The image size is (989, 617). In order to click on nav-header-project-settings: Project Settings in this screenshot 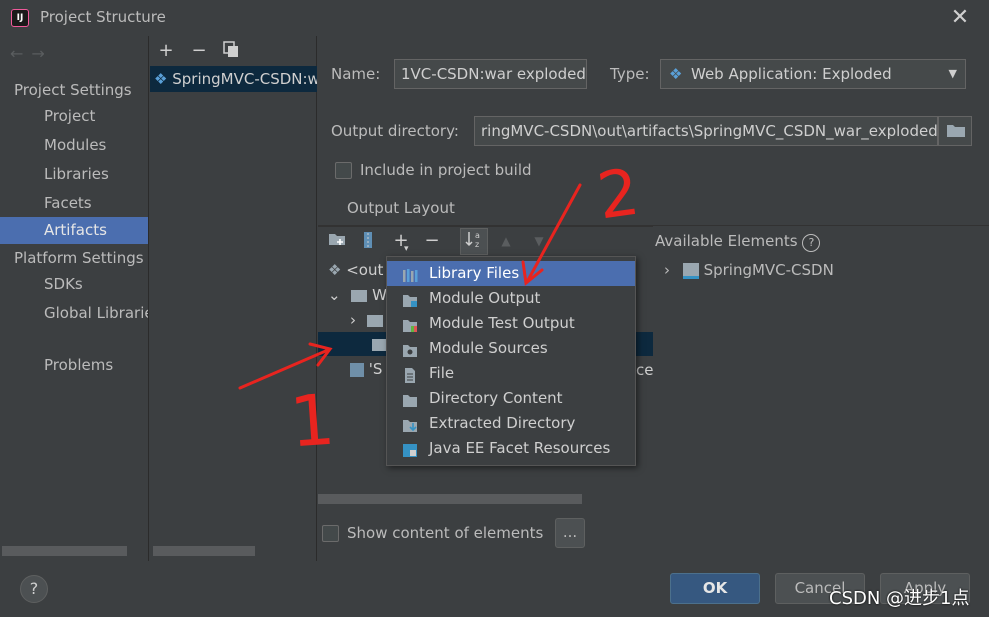, I will do `click(73, 90)`.